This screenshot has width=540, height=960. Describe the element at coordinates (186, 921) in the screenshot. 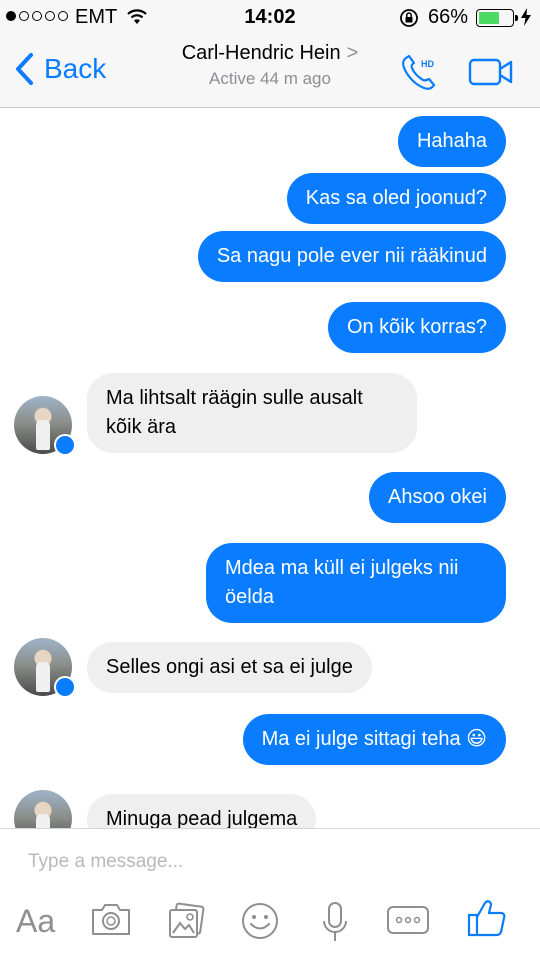

I see `photo-gallery-icon` at that location.